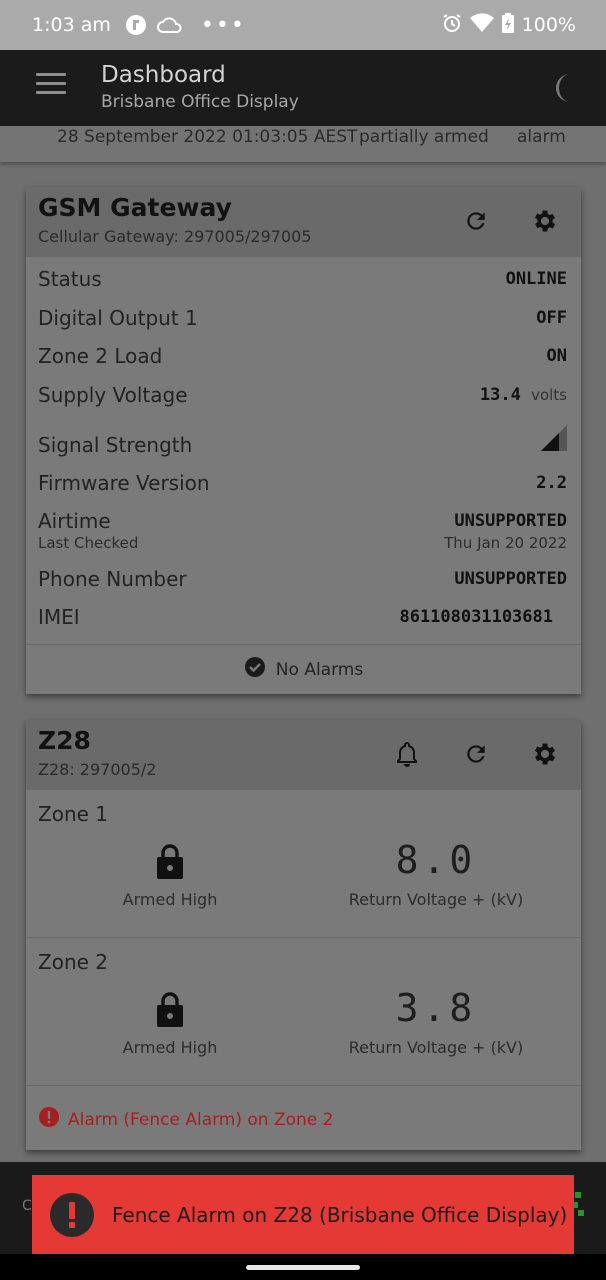  I want to click on page-title: Dashboard, so click(163, 75).